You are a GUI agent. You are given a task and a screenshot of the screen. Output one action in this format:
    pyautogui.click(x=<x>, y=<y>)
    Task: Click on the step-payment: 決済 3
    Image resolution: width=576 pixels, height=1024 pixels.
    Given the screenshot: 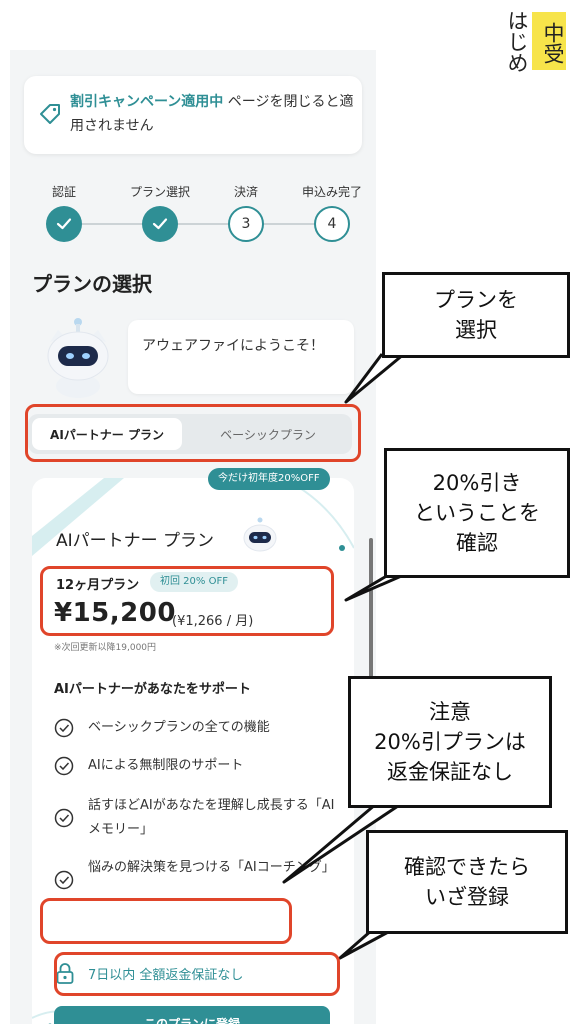 What is the action you would take?
    pyautogui.click(x=246, y=212)
    